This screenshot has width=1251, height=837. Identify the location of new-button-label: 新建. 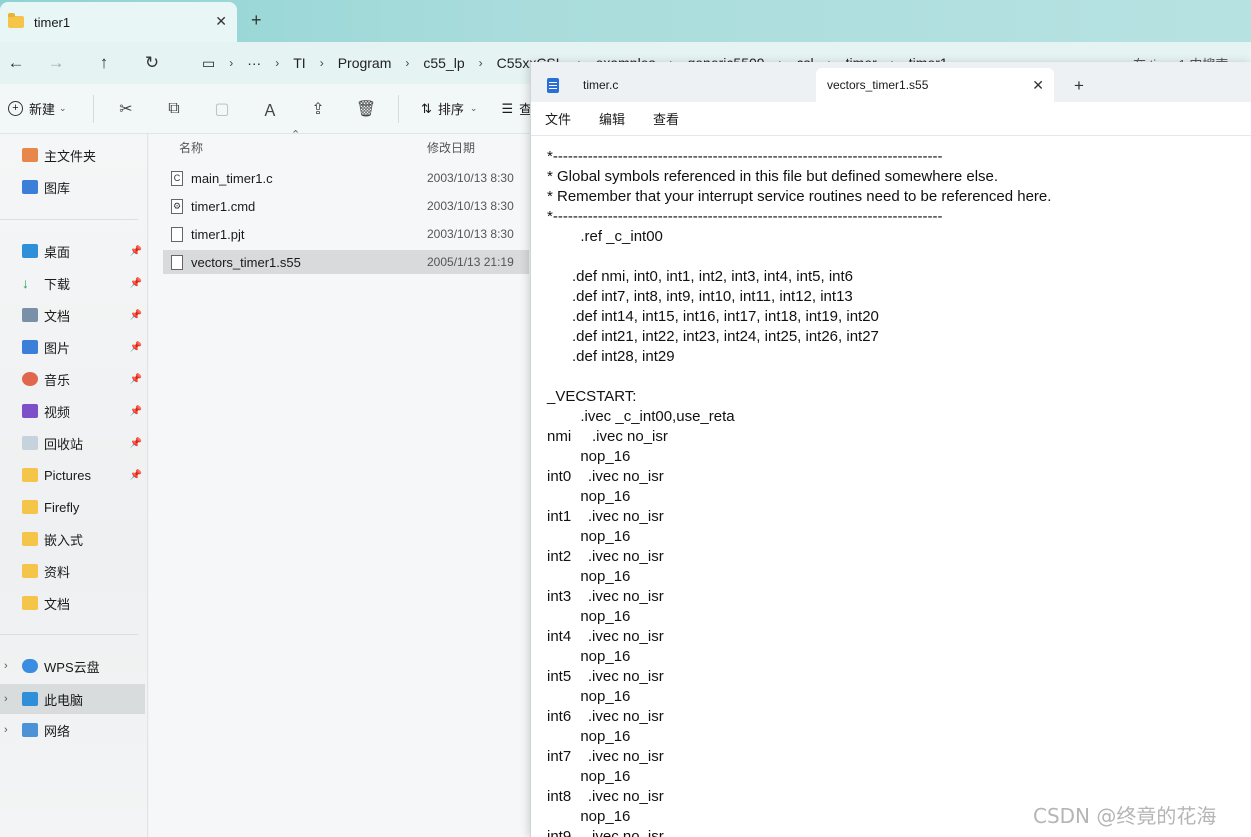
(42, 109).